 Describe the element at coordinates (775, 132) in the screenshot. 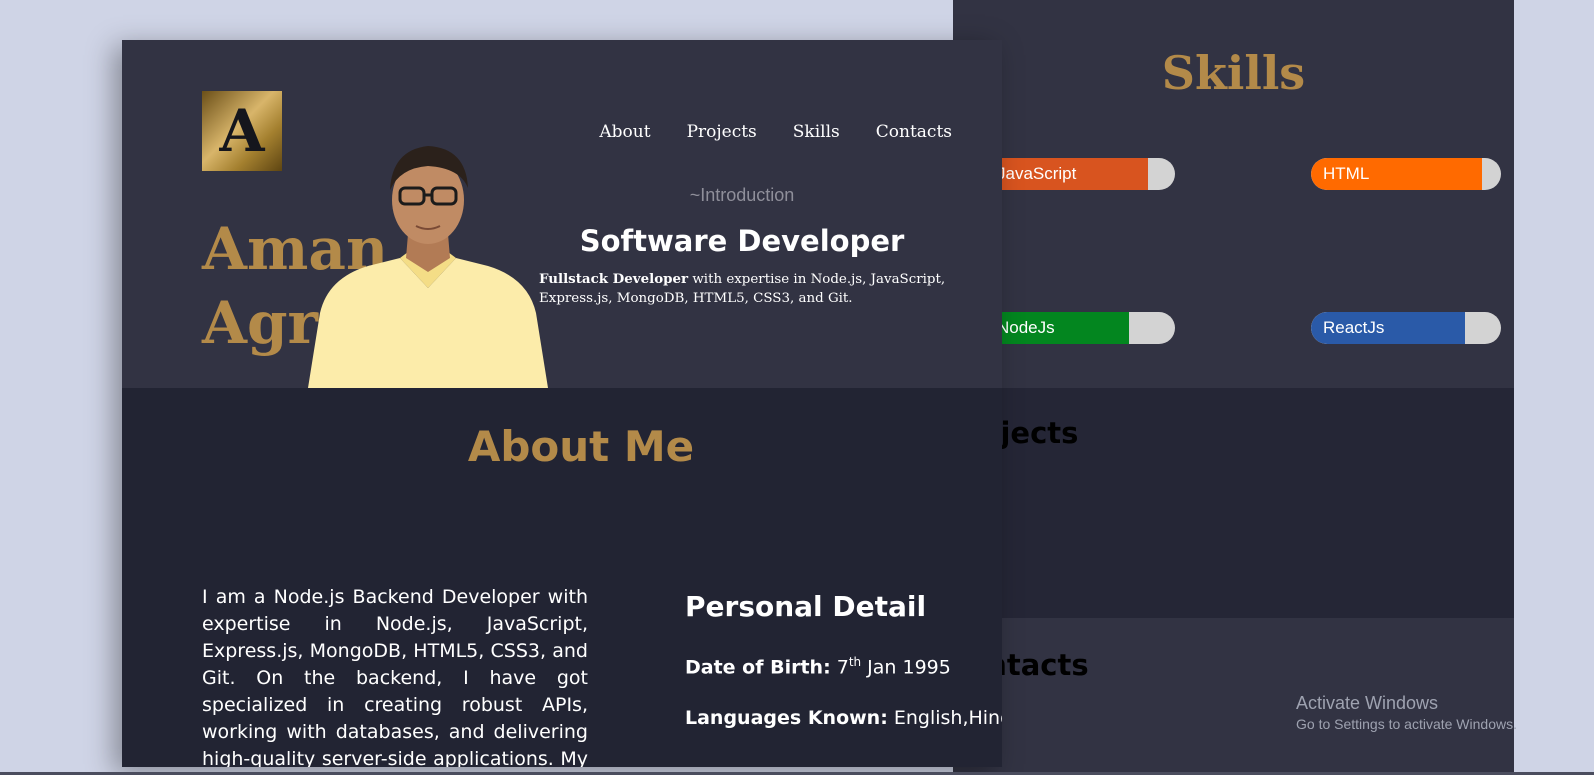

I see `main-nav: About Projects Skills Contacts` at that location.